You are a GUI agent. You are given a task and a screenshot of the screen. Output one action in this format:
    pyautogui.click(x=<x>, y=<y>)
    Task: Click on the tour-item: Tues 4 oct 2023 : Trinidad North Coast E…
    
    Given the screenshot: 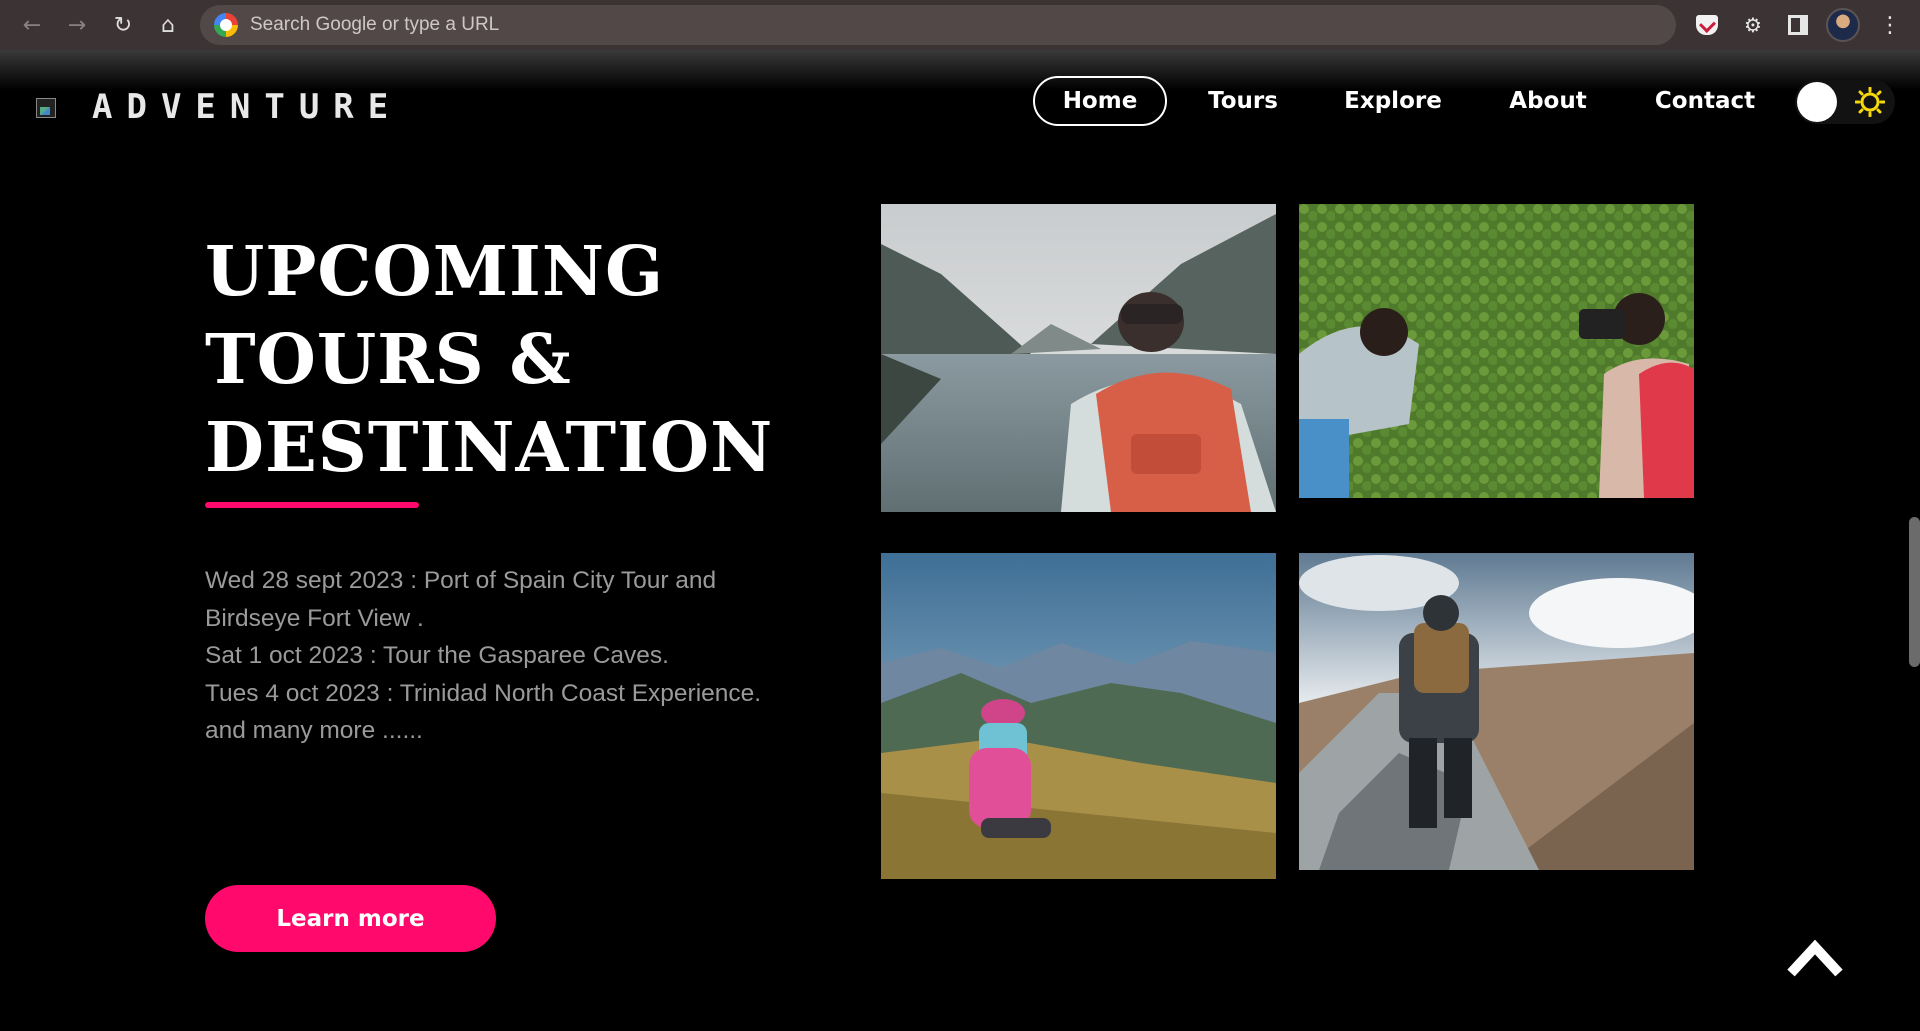 What is the action you would take?
    pyautogui.click(x=483, y=693)
    